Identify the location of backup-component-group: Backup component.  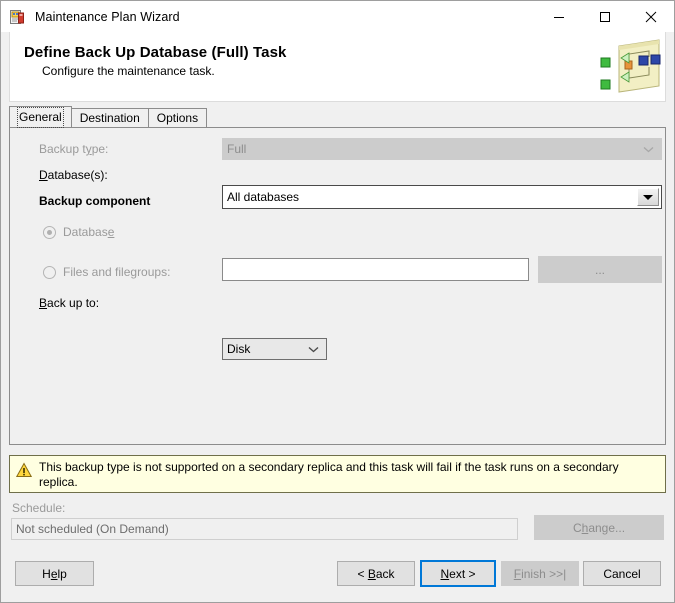
(94, 201).